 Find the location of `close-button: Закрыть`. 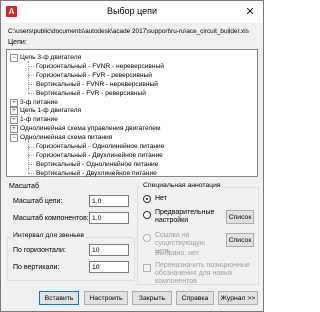

close-button: Закрыть is located at coordinates (152, 298).